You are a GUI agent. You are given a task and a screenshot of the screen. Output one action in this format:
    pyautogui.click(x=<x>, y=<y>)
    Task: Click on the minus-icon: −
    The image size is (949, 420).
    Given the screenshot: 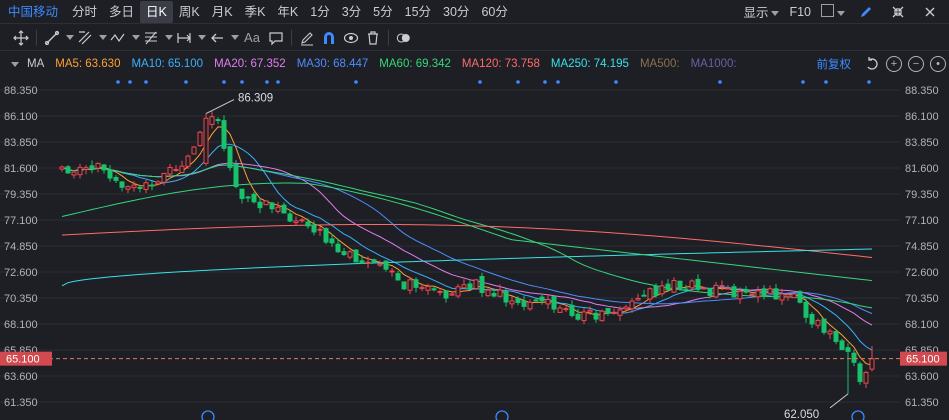 What is the action you would take?
    pyautogui.click(x=916, y=64)
    